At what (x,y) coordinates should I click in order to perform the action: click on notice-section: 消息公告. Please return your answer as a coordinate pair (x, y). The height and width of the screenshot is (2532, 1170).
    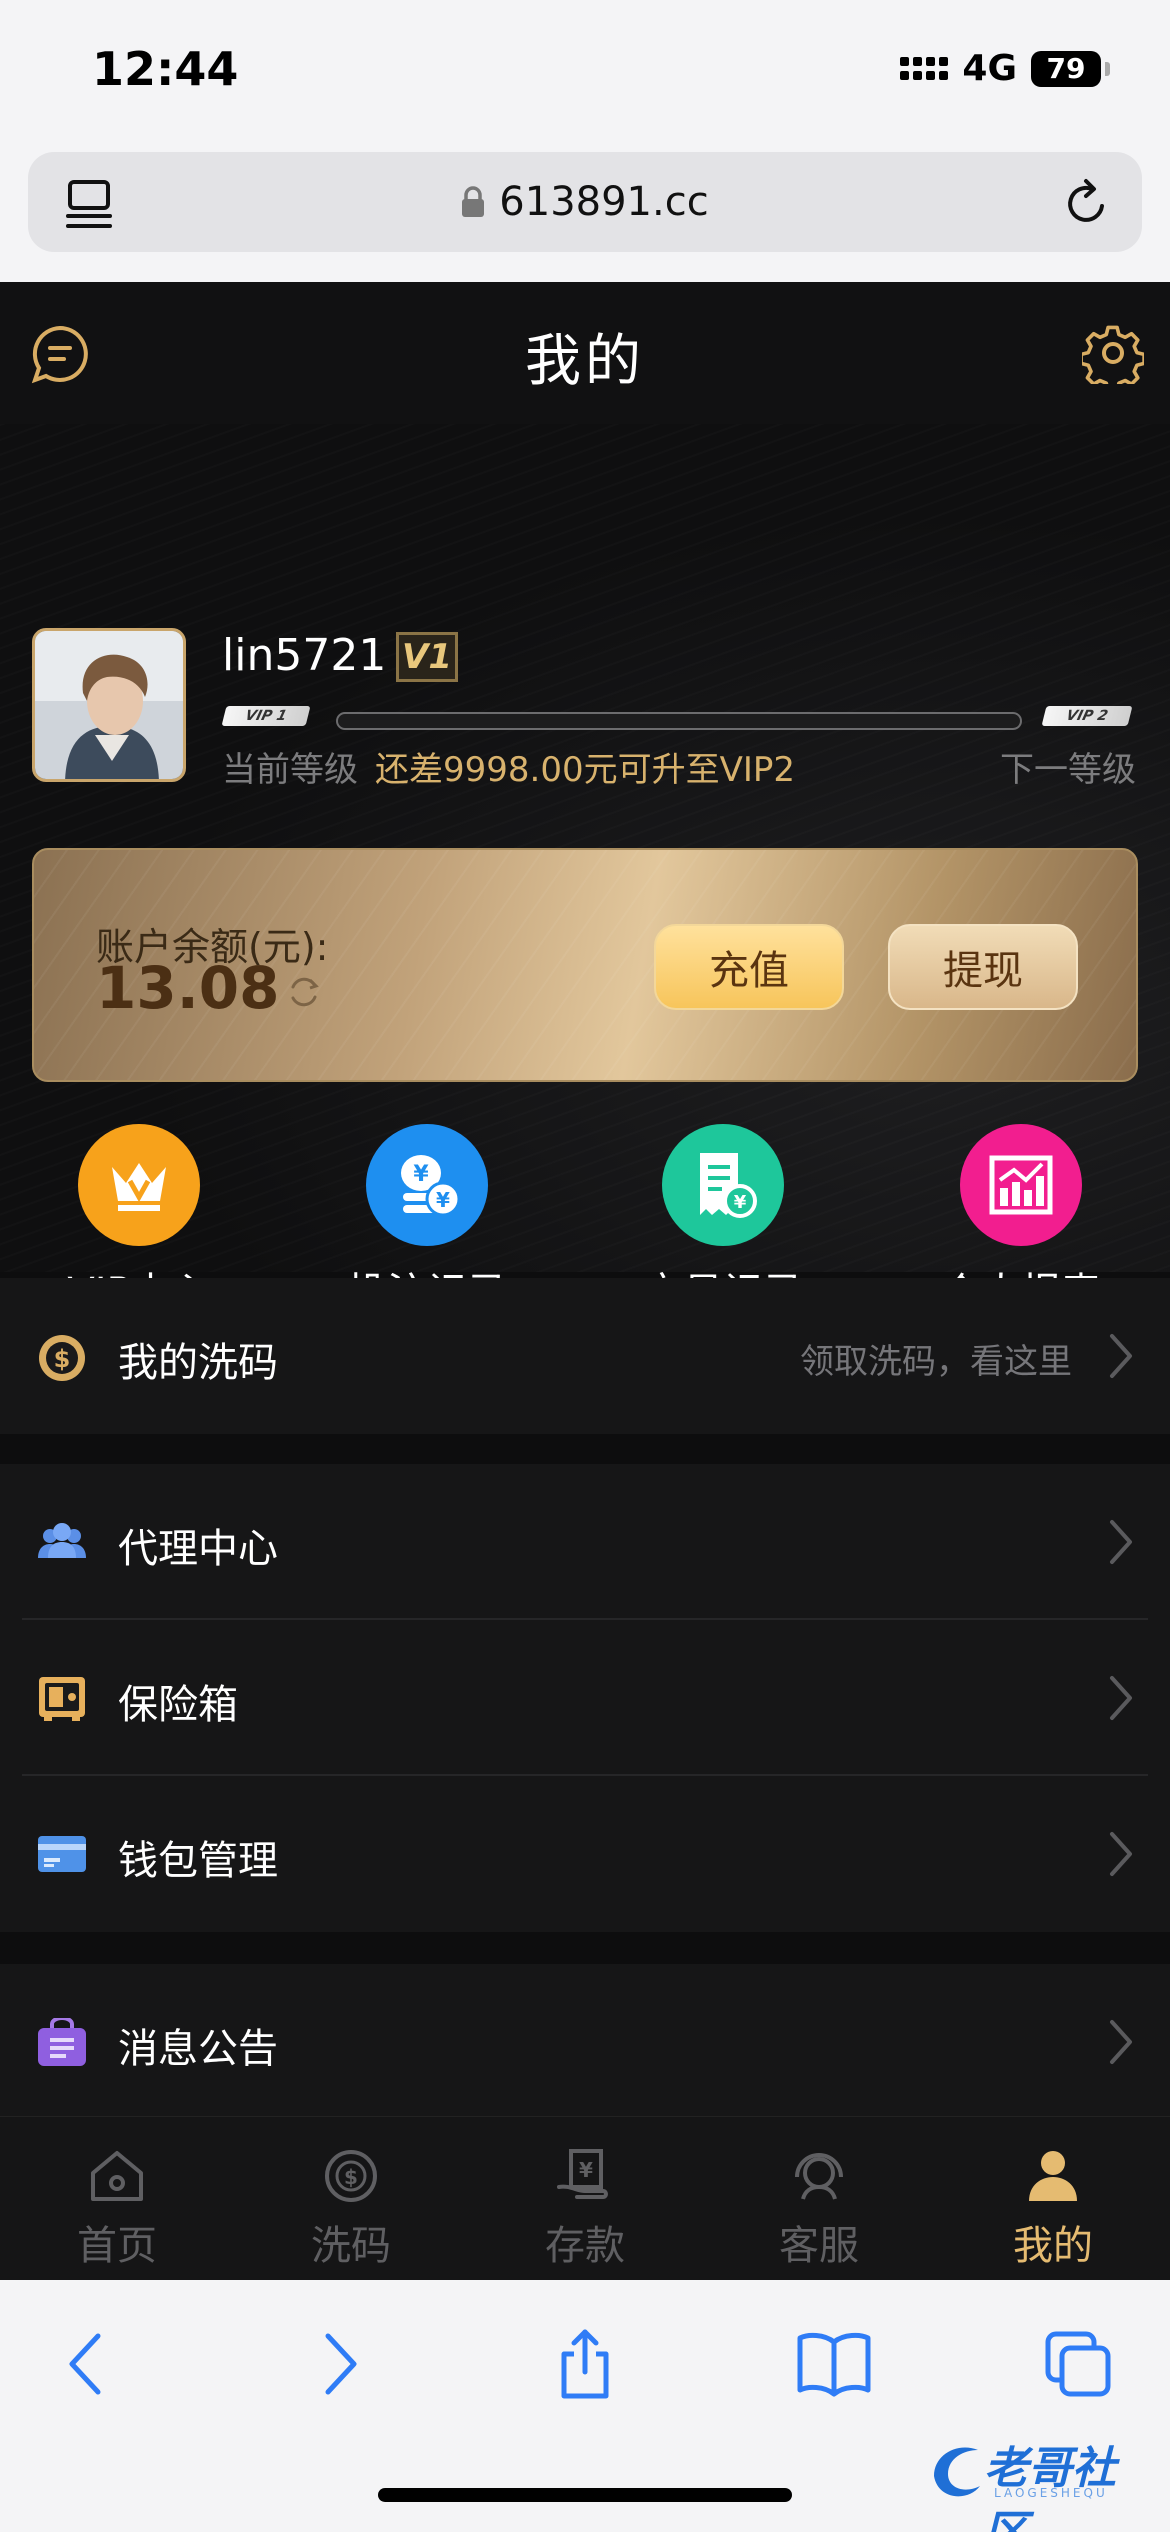
    Looking at the image, I should click on (585, 2042).